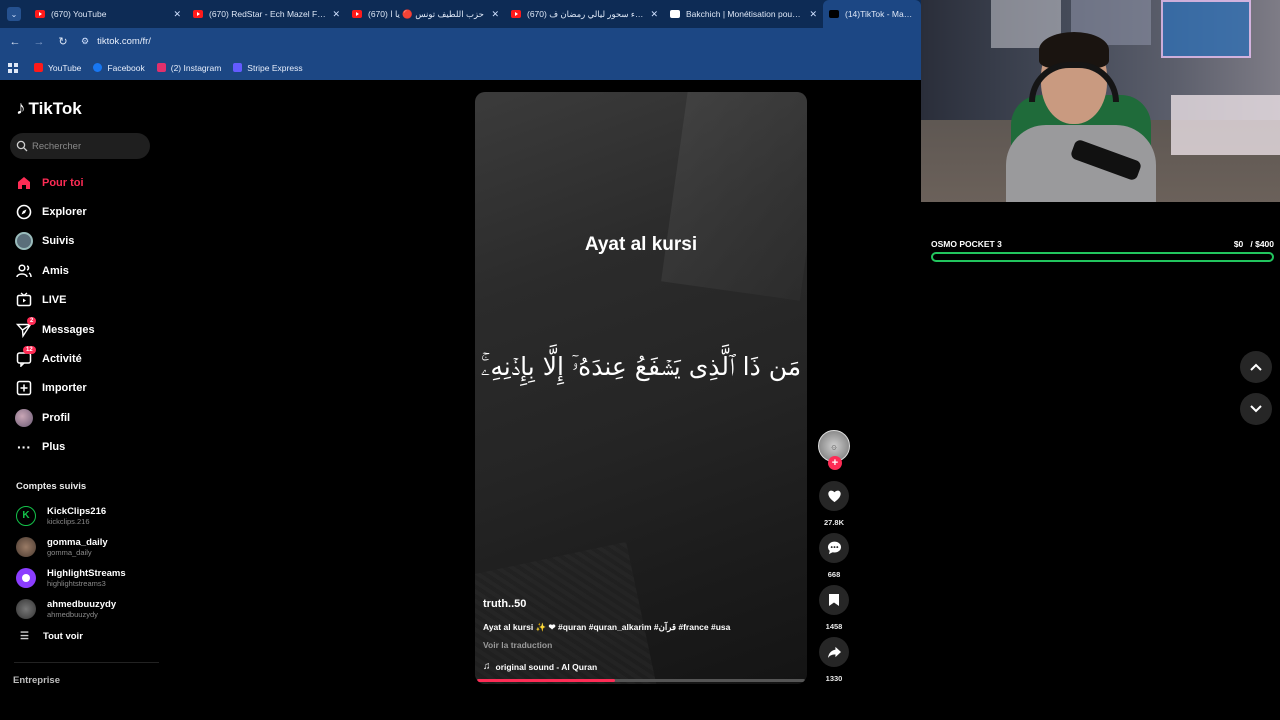  I want to click on tiktok-logo: ♪ TikTok, so click(49, 109).